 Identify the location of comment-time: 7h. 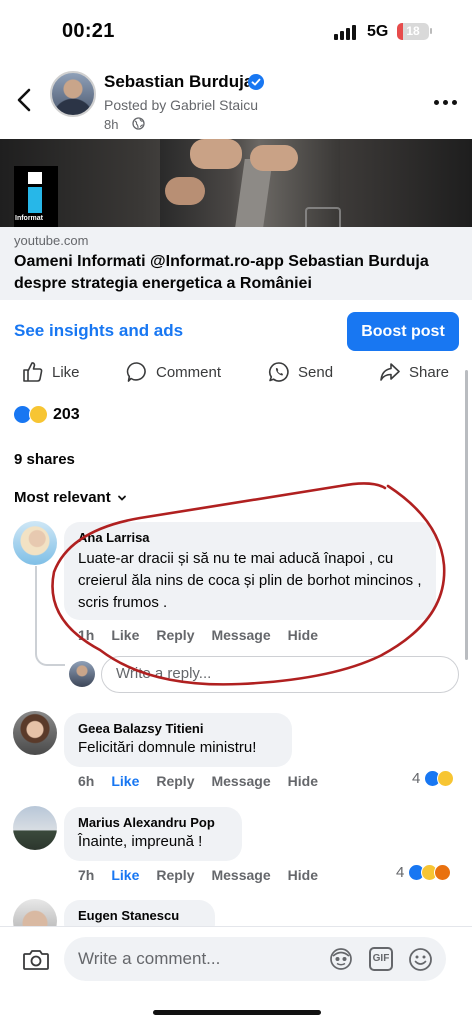
(86, 875).